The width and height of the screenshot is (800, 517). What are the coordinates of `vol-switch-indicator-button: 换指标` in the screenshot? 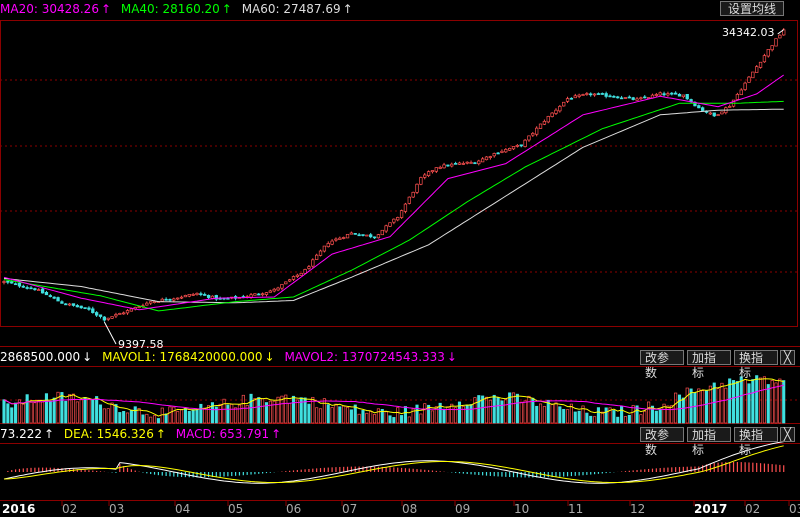 It's located at (756, 365).